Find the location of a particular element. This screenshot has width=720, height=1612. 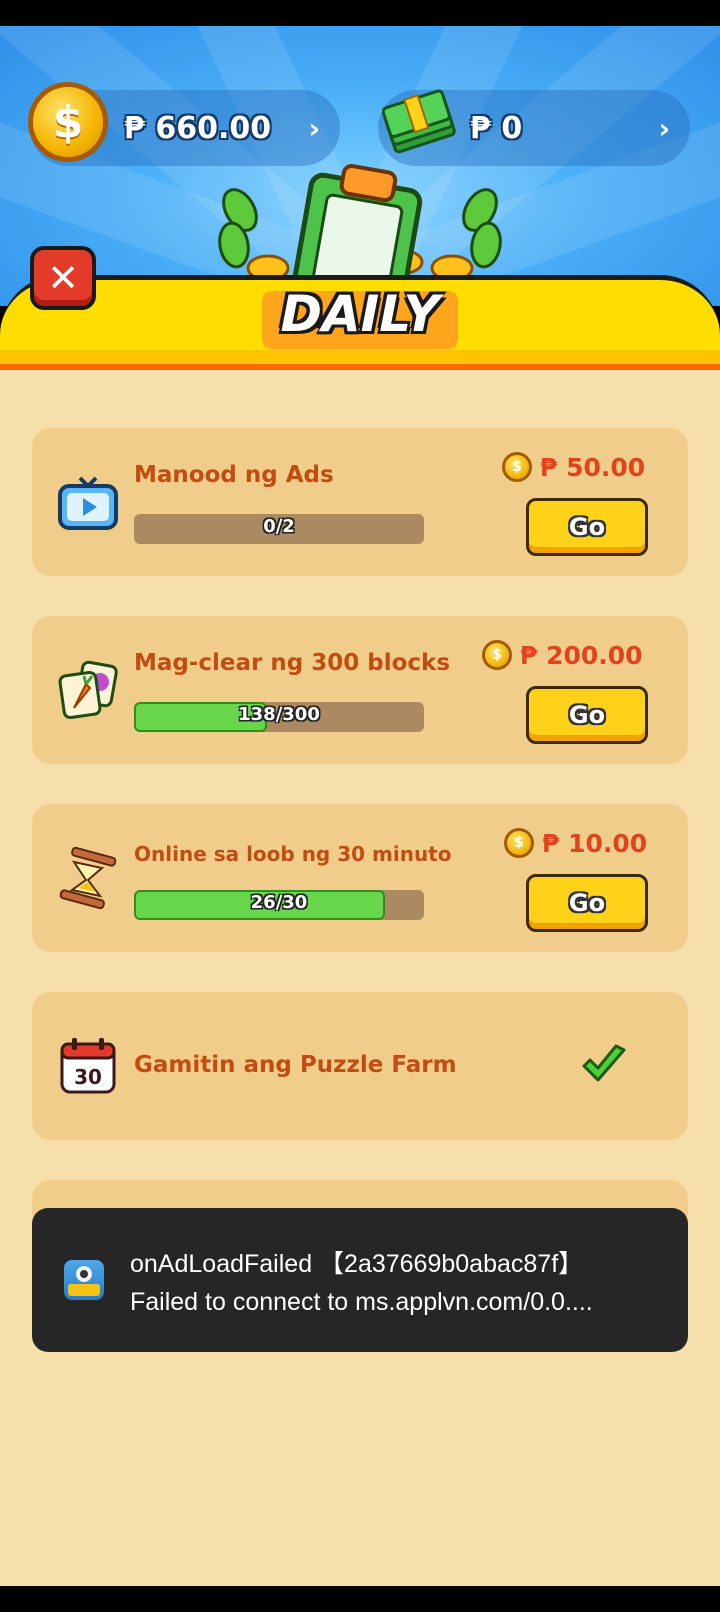

header-band: DAILY is located at coordinates (360, 322).